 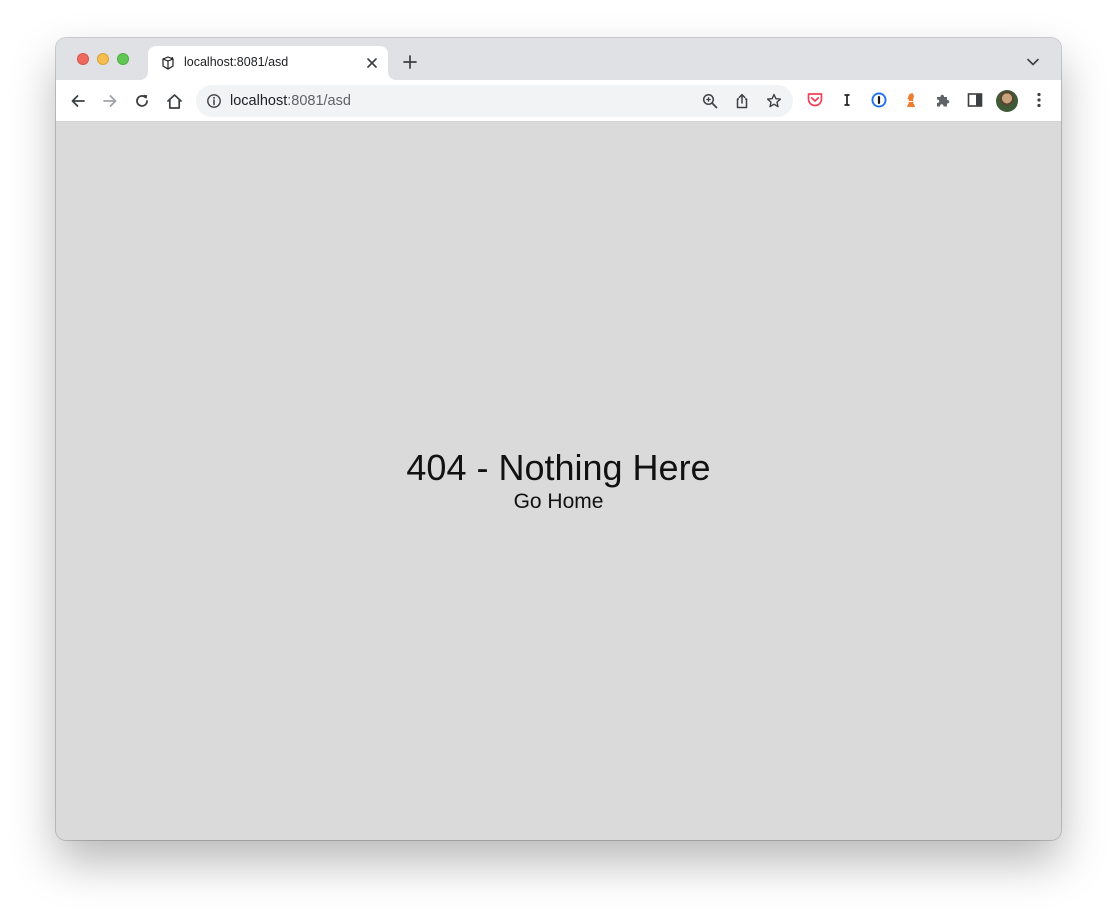 I want to click on active-tab: localhost:8081/asd, so click(x=268, y=63).